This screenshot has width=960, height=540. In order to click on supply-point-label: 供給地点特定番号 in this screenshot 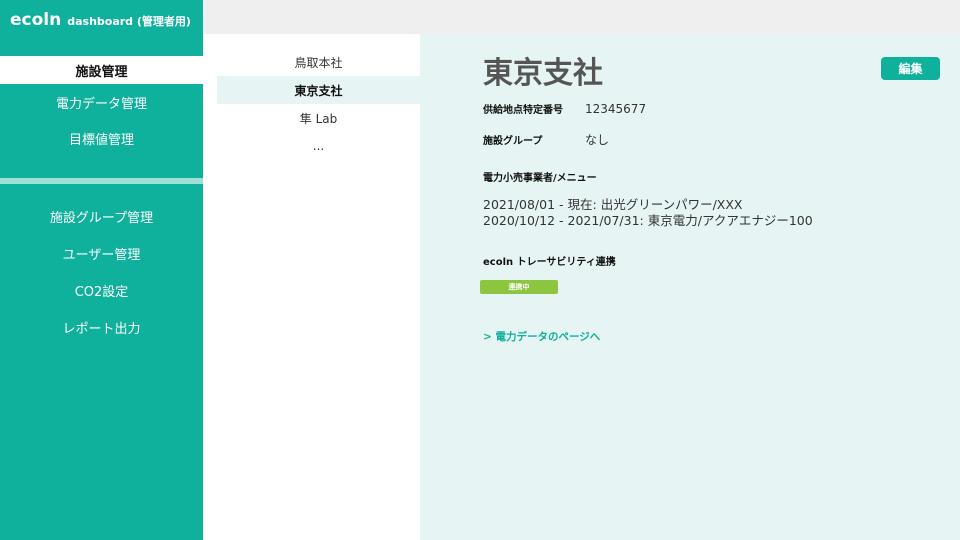, I will do `click(523, 110)`.